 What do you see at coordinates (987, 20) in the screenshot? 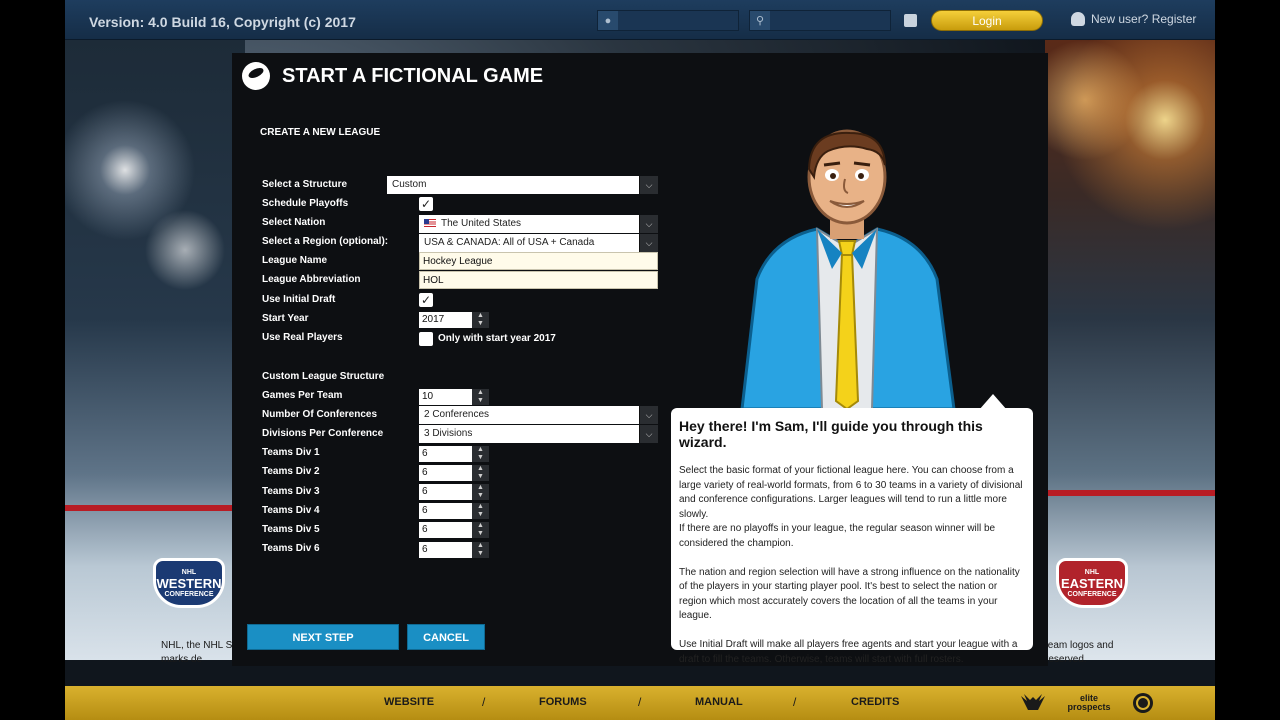
I see `login-button: Login` at bounding box center [987, 20].